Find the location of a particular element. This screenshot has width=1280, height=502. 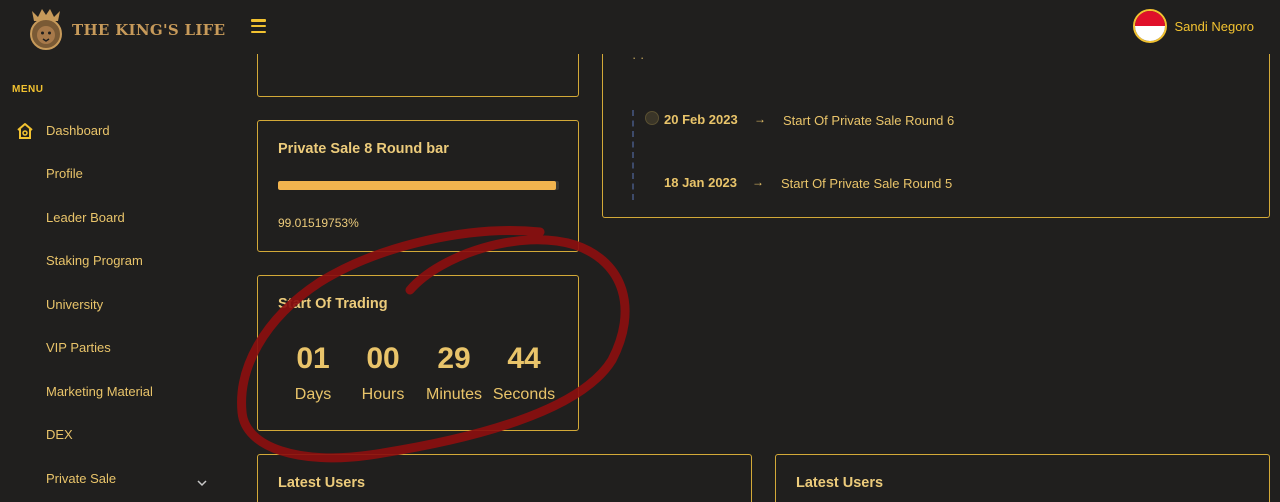

countdown-seconds: 44 Seconds is located at coordinates (524, 373).